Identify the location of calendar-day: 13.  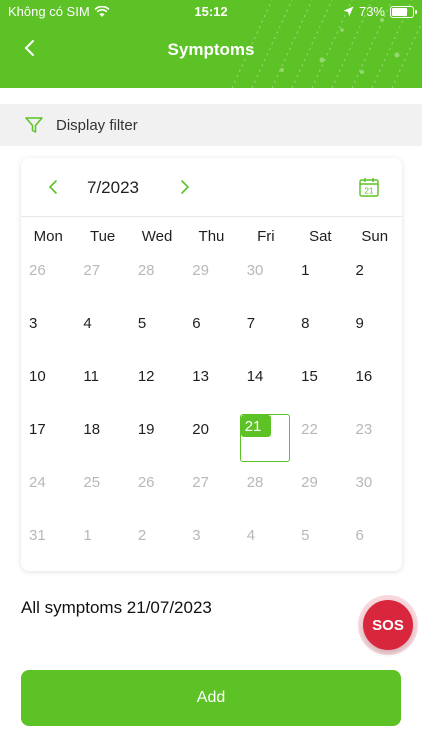
(211, 384).